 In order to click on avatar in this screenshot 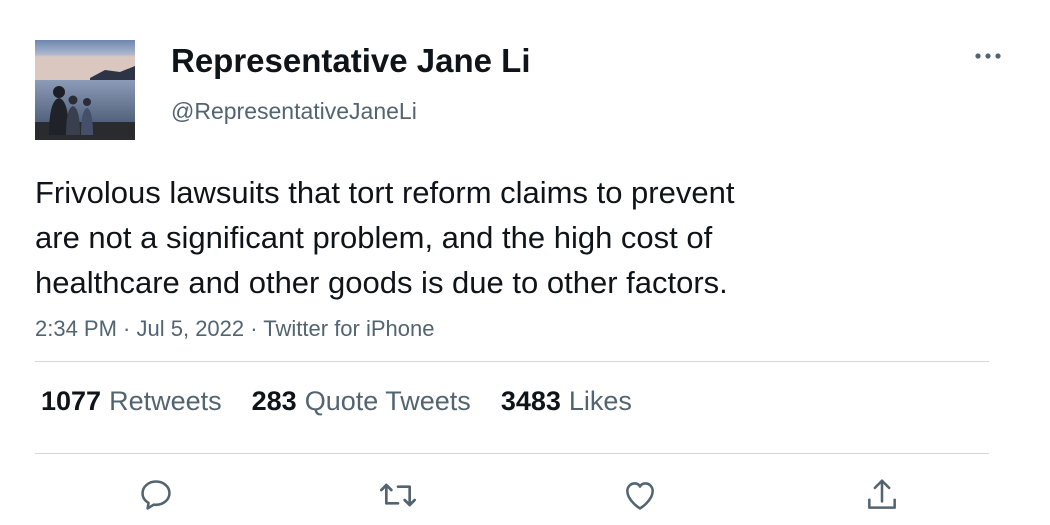, I will do `click(85, 90)`.